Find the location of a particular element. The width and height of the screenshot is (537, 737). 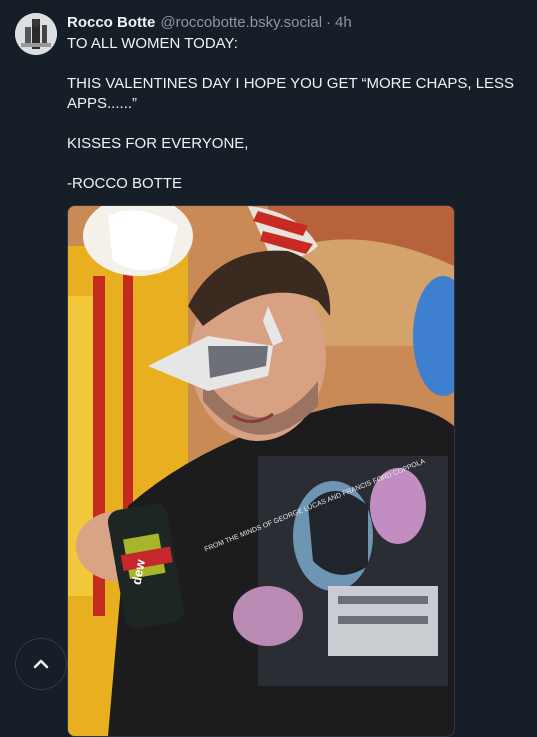

post-line: KISSES FOR EVERYONE, is located at coordinates (158, 143).